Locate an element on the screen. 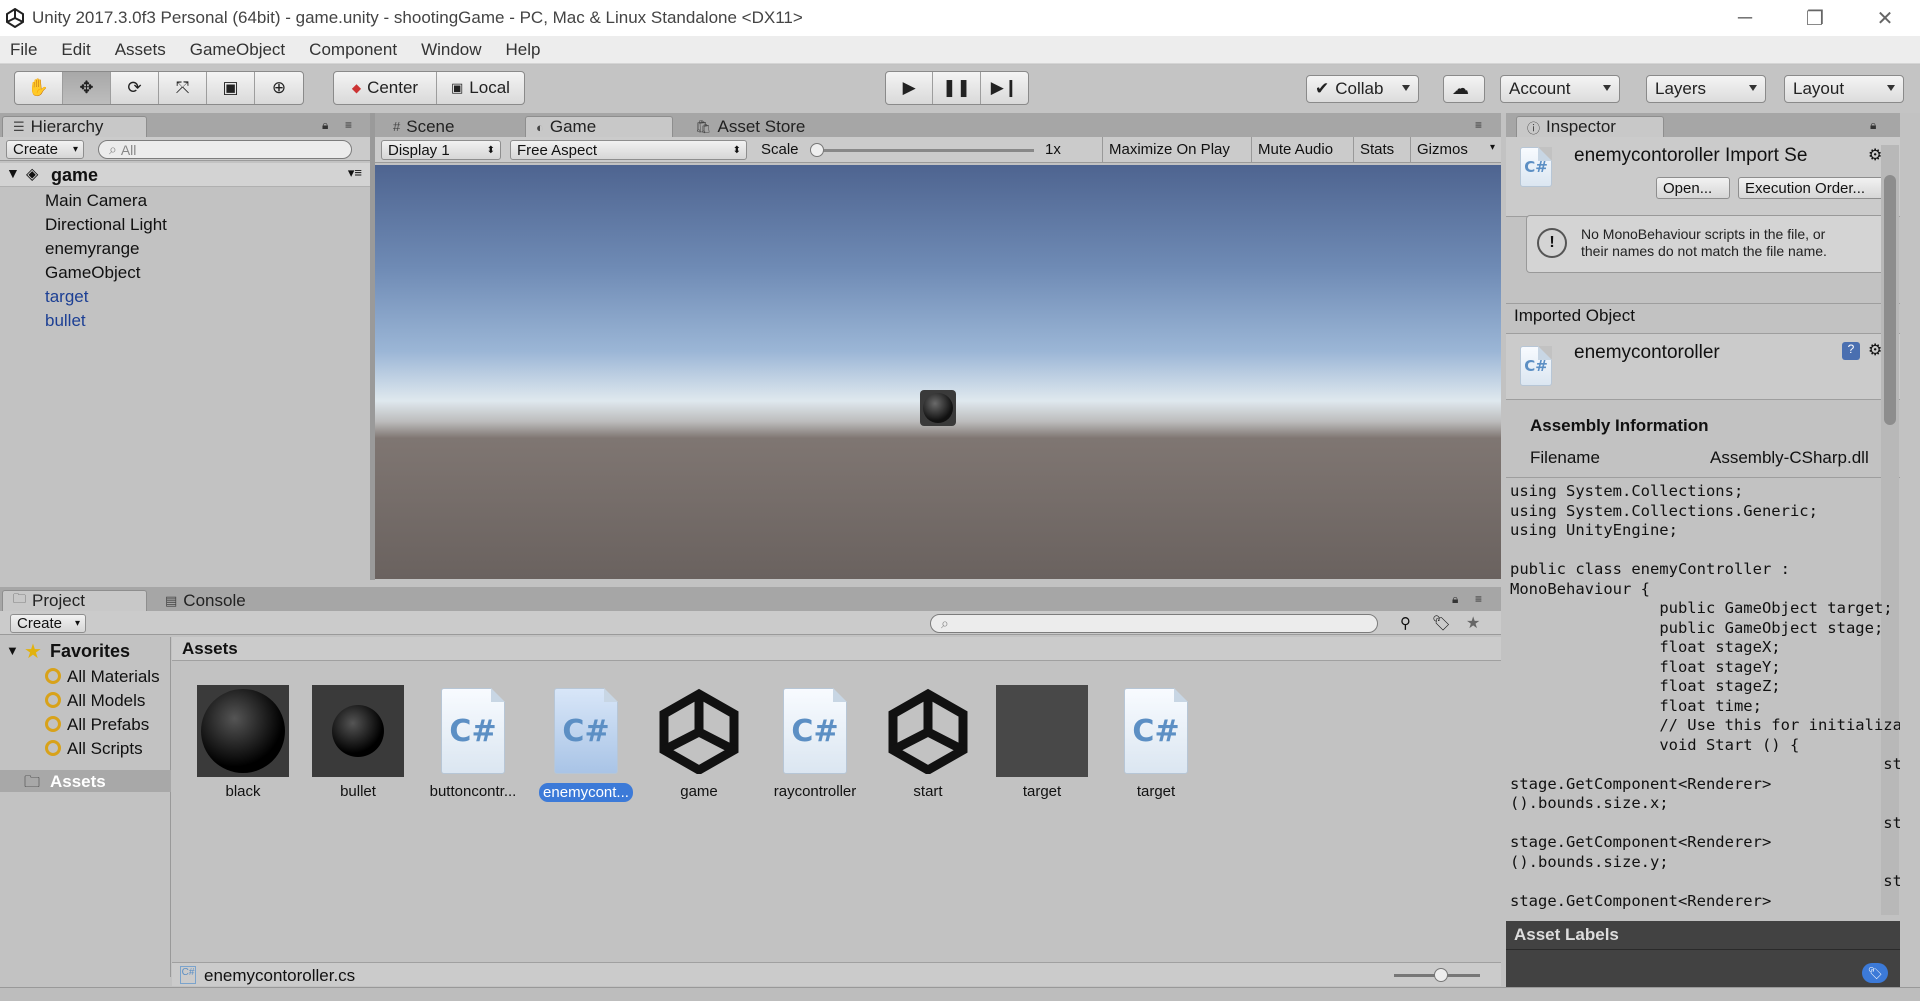 Image resolution: width=1920 pixels, height=1001 pixels. unity-scene-icon is located at coordinates (928, 731).